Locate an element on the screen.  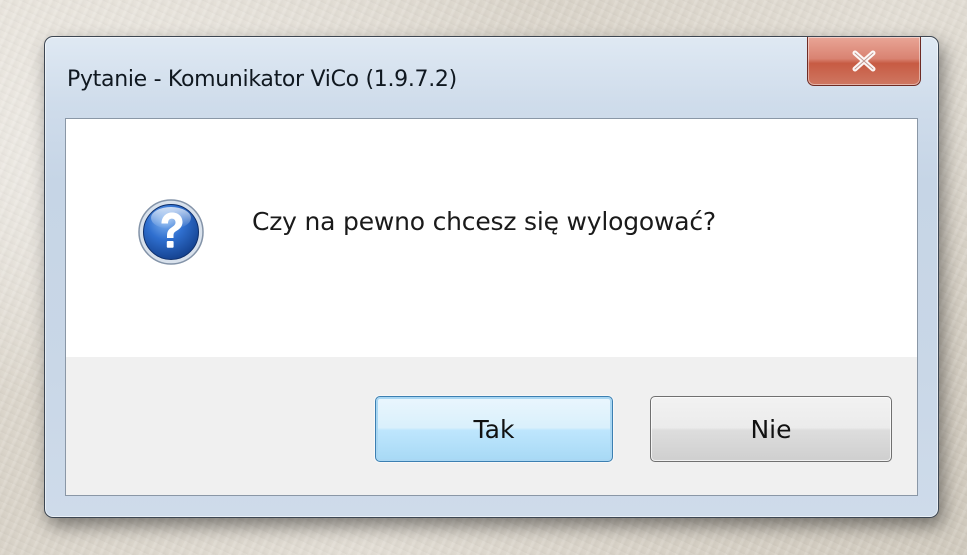
yes-button-label: Tak is located at coordinates (494, 429).